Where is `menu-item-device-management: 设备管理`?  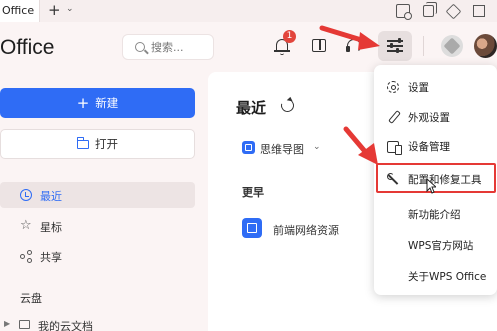
menu-item-device-management: 设备管理 is located at coordinates (435, 146).